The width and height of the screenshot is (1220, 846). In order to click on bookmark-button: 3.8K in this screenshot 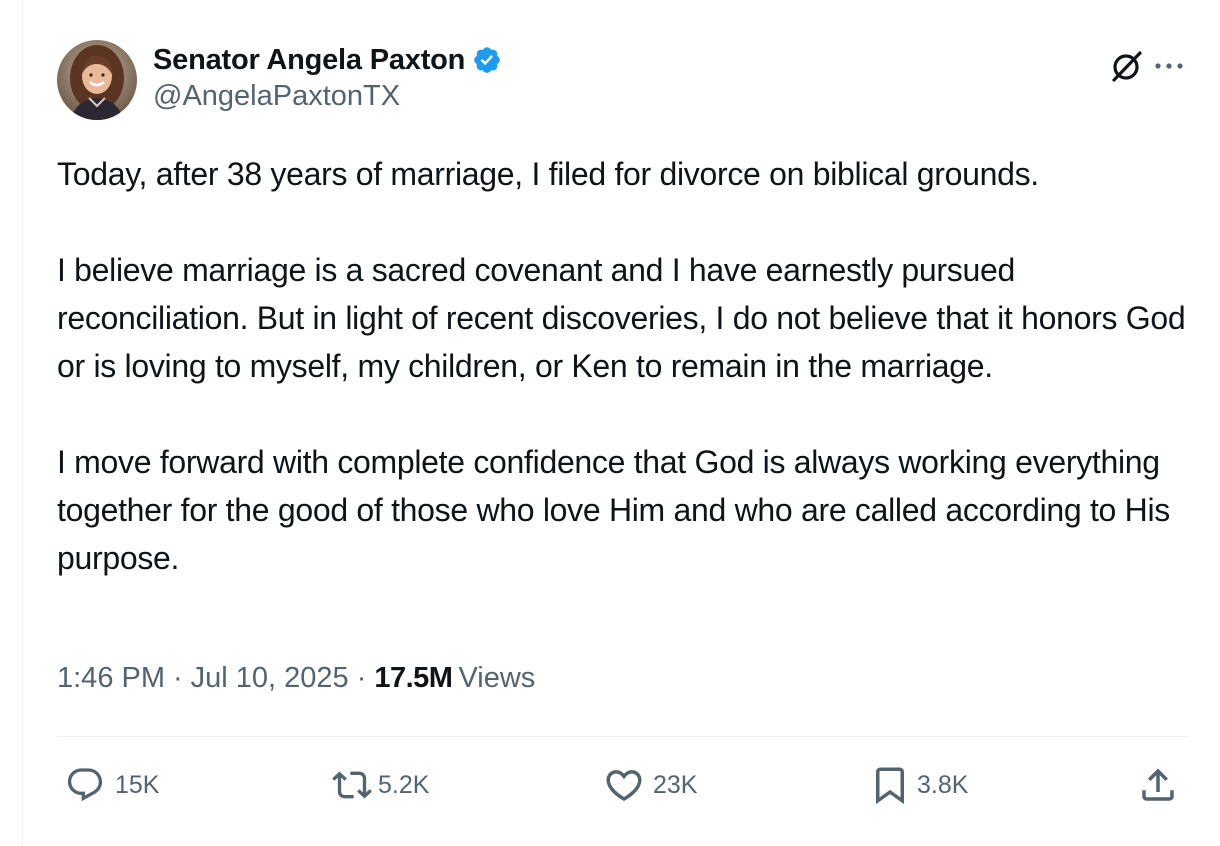, I will do `click(918, 785)`.